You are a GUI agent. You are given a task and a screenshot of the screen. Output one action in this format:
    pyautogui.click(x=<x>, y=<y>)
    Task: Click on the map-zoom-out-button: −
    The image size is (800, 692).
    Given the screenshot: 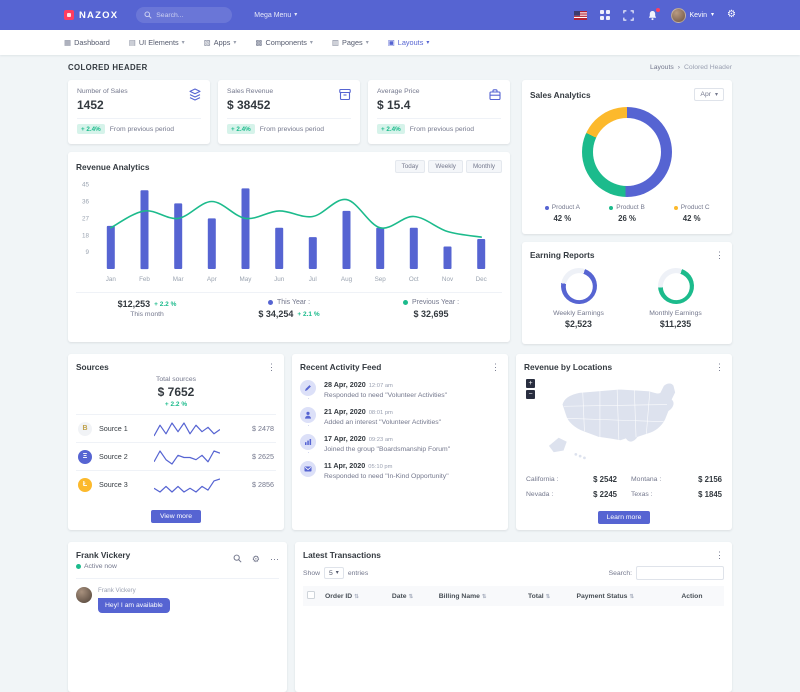 What is the action you would take?
    pyautogui.click(x=530, y=394)
    